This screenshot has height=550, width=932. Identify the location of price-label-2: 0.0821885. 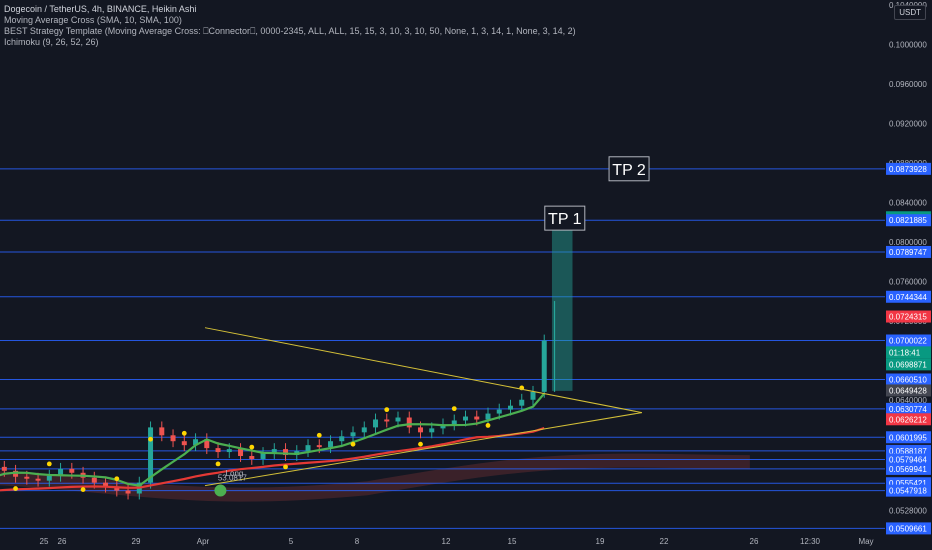
(908, 220).